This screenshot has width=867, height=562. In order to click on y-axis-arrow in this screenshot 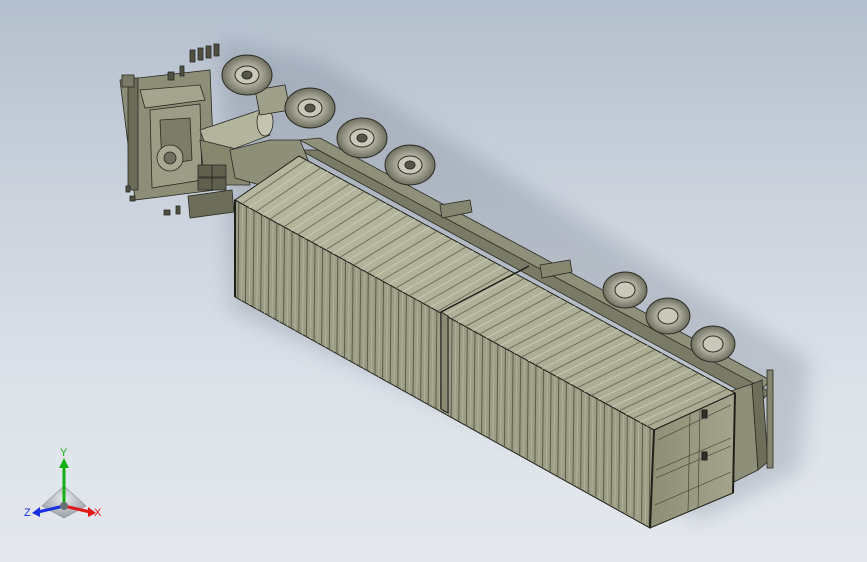, I will do `click(64, 463)`.